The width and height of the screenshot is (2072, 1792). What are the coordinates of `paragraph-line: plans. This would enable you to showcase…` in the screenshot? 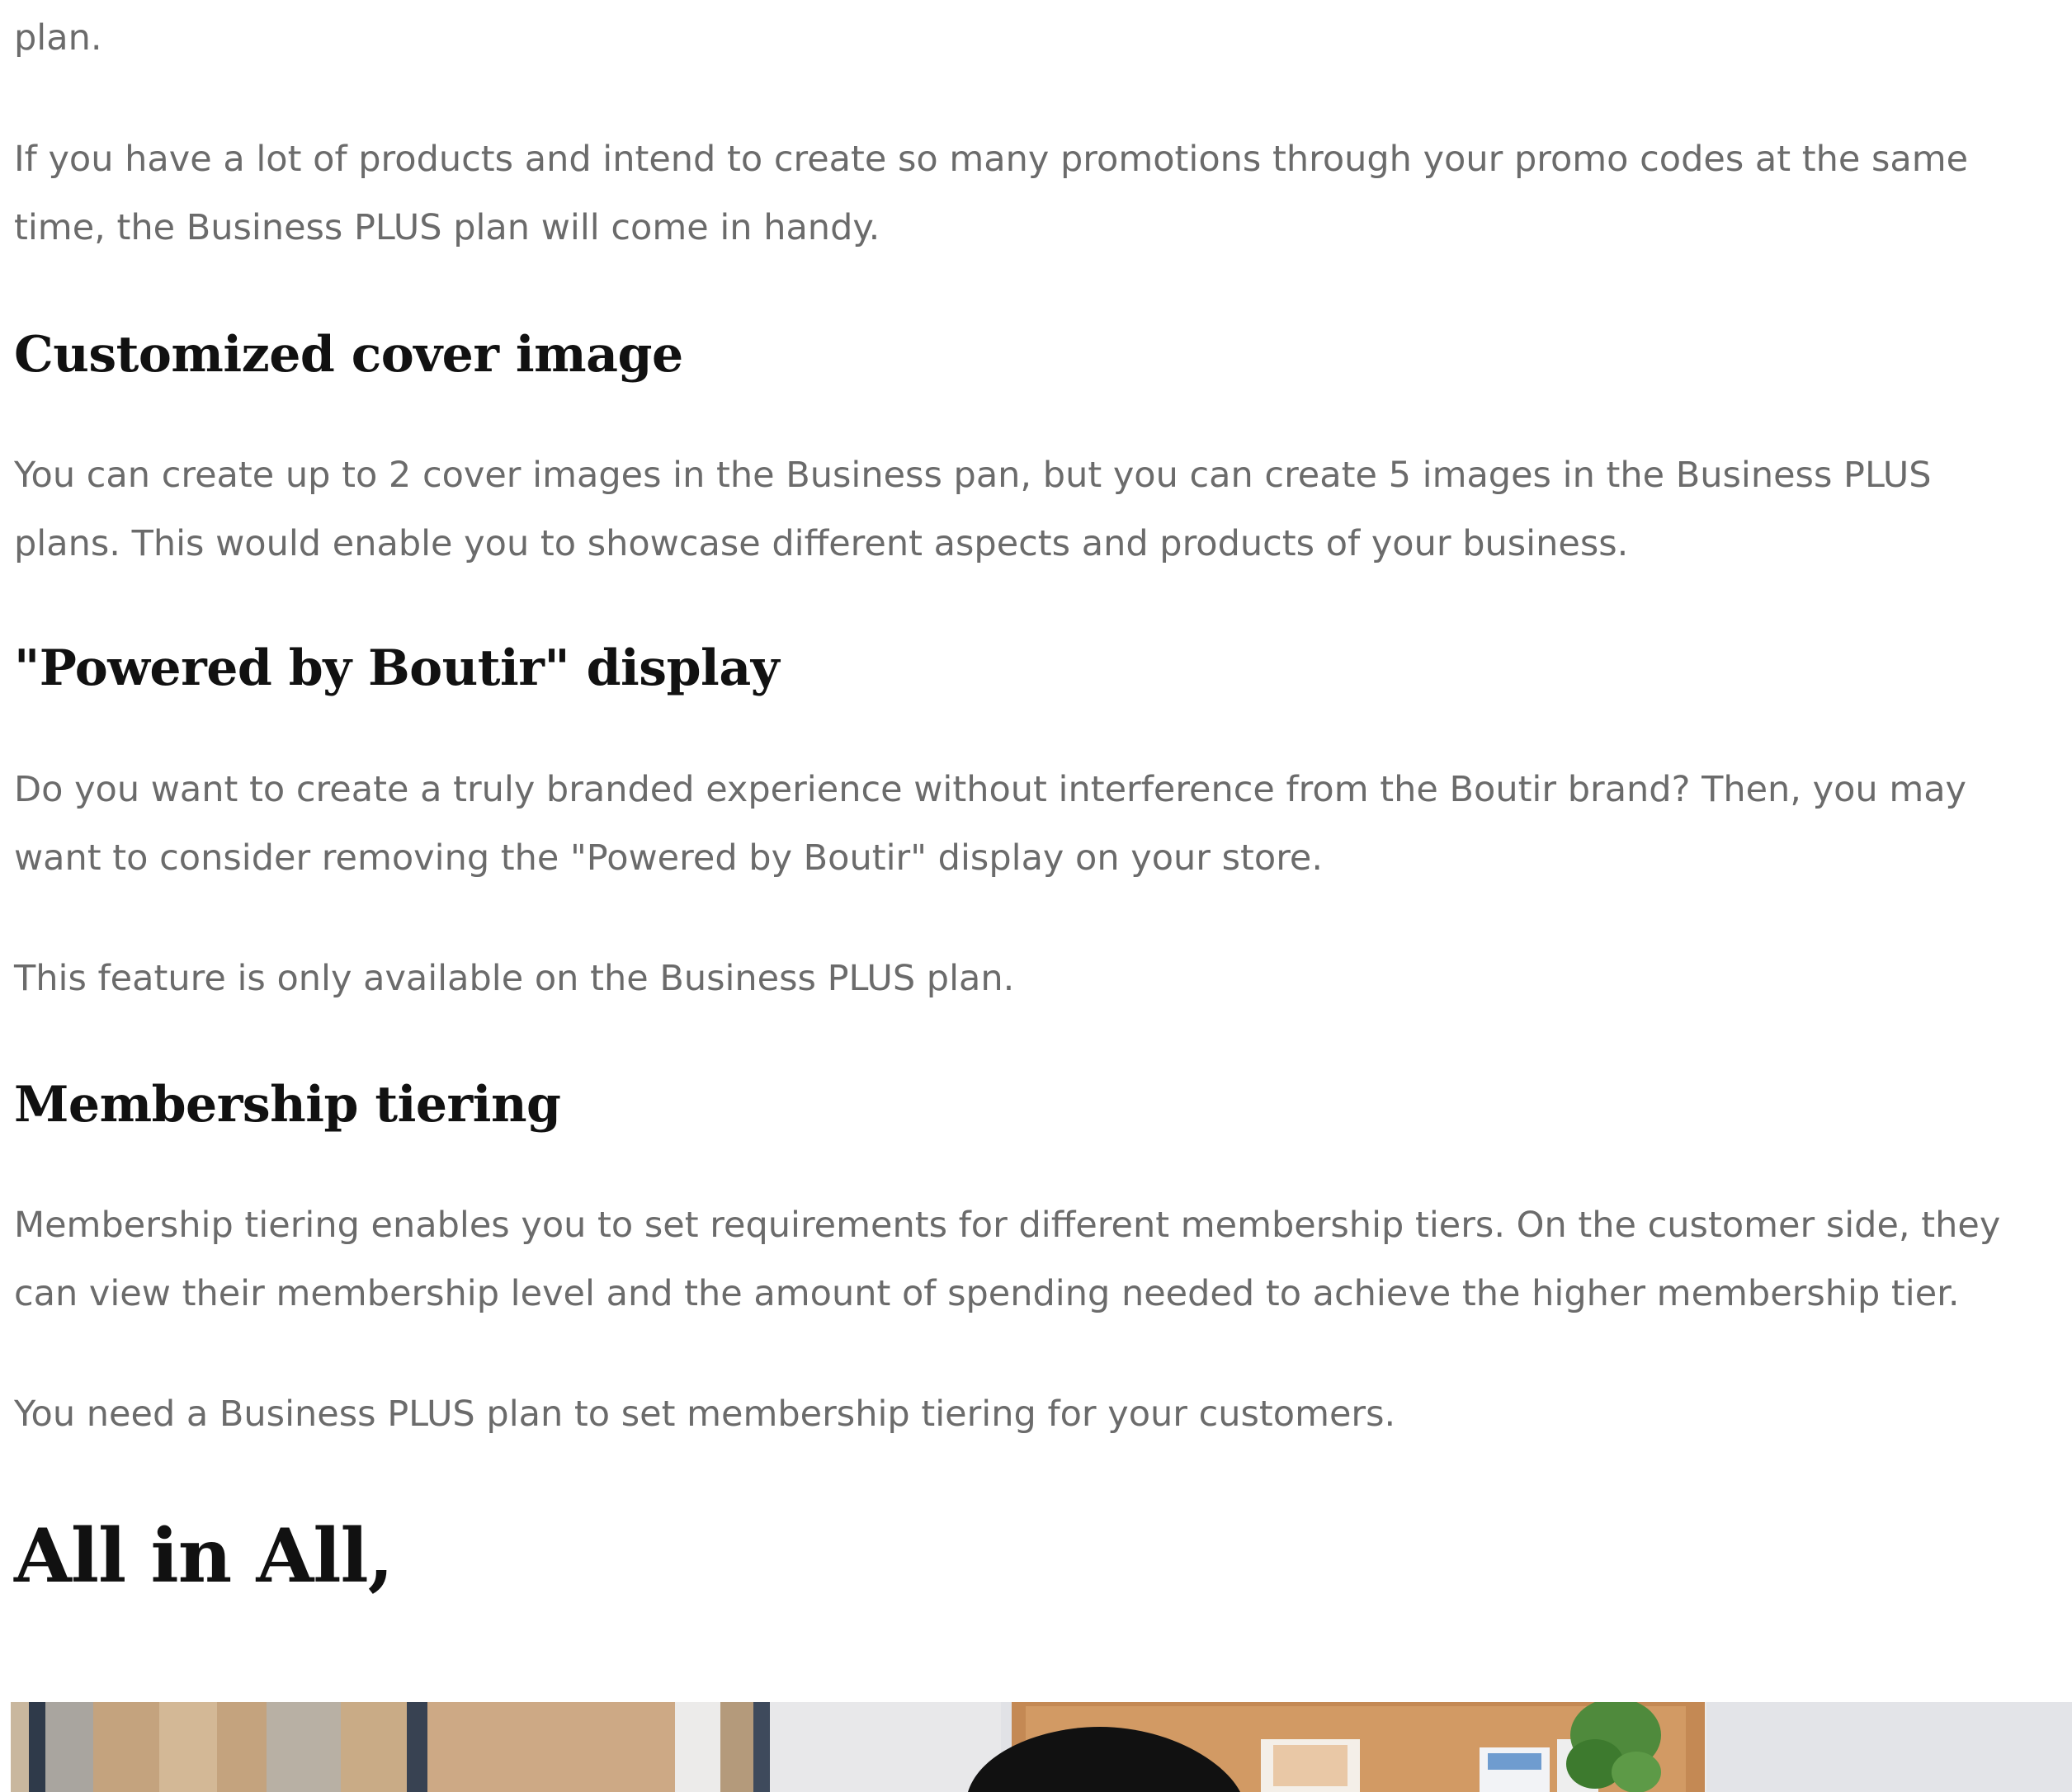 It's located at (821, 543).